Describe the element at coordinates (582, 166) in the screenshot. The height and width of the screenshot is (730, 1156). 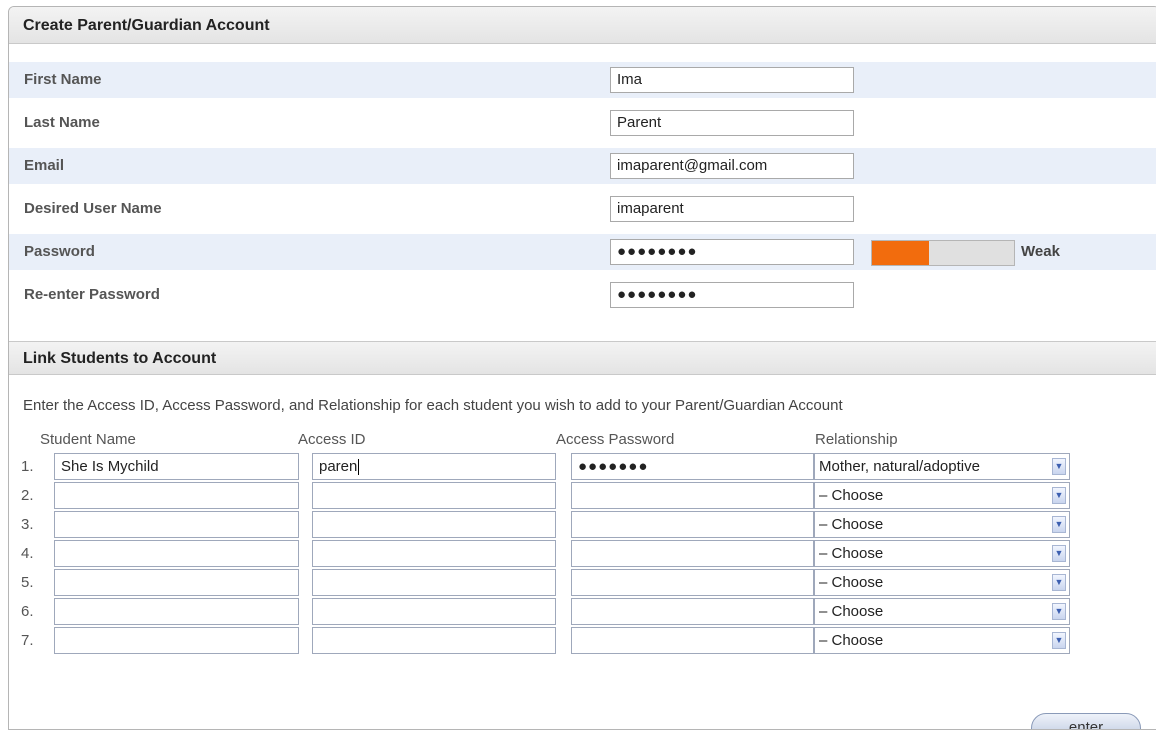
I see `email-row: Email imaparent@gmail.com` at that location.